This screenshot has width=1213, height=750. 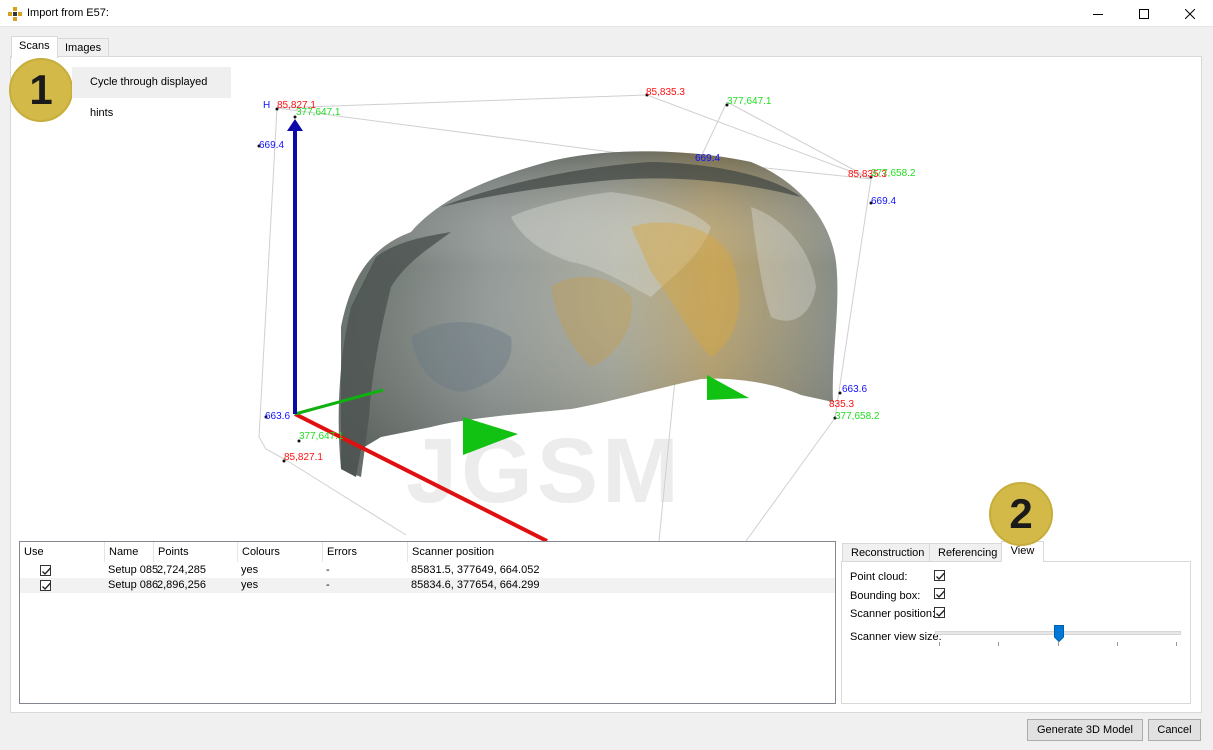 What do you see at coordinates (1021, 514) in the screenshot?
I see `hint-badge-2: 2` at bounding box center [1021, 514].